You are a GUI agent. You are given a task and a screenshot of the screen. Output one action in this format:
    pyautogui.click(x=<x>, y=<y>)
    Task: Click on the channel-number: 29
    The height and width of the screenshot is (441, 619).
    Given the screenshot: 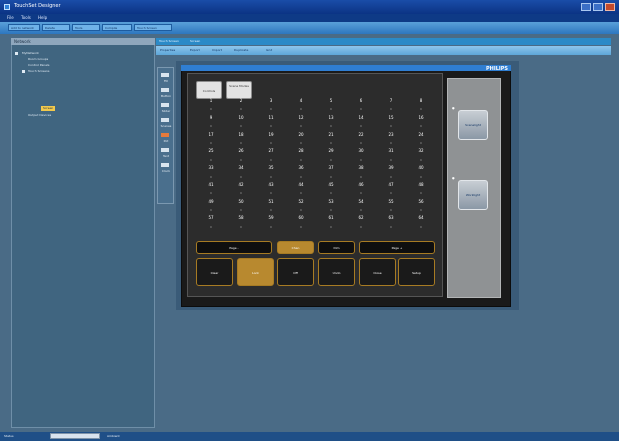 What is the action you would take?
    pyautogui.click(x=331, y=153)
    